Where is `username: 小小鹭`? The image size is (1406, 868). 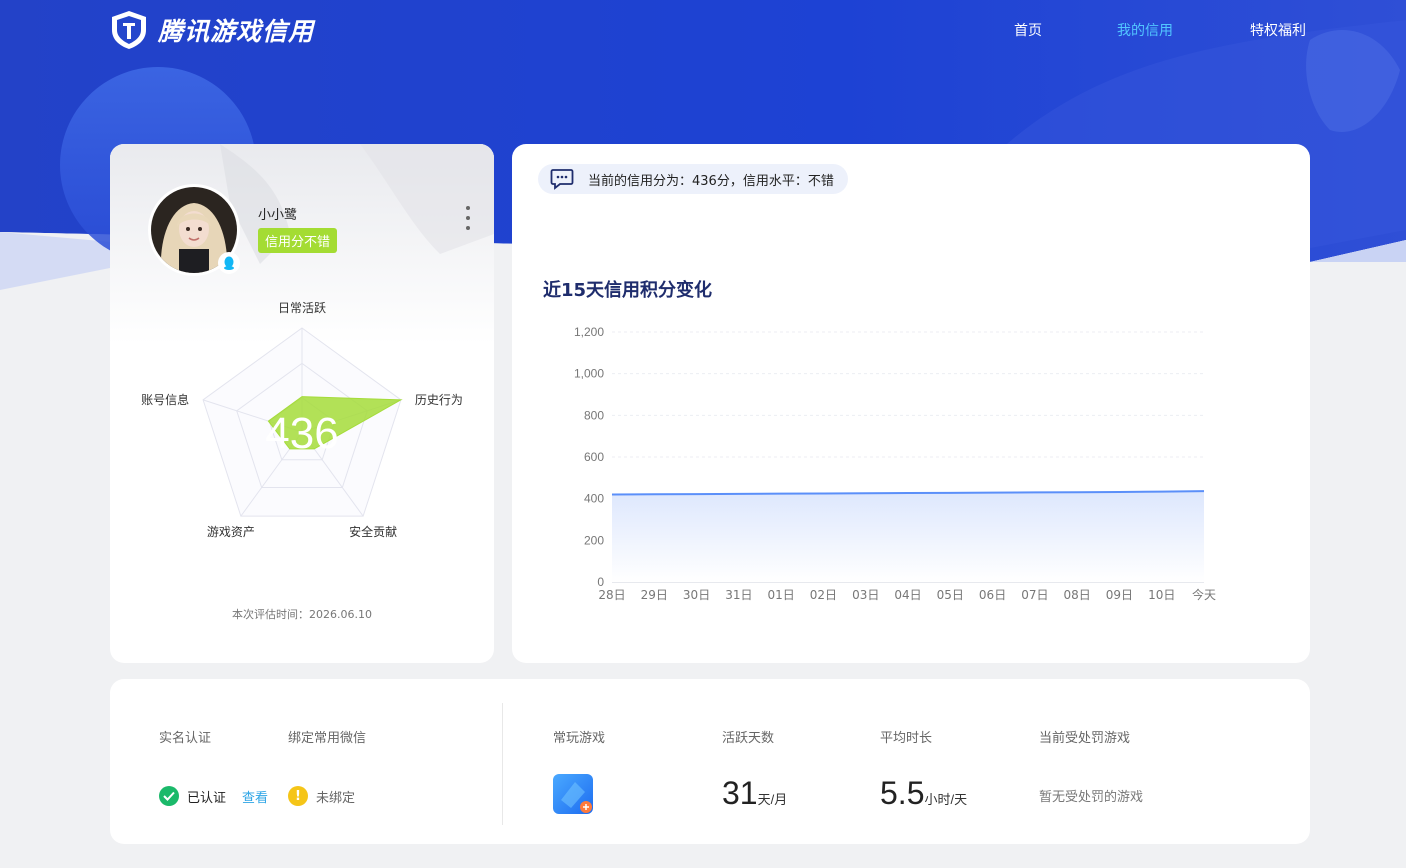
username: 小小鹭 is located at coordinates (278, 215).